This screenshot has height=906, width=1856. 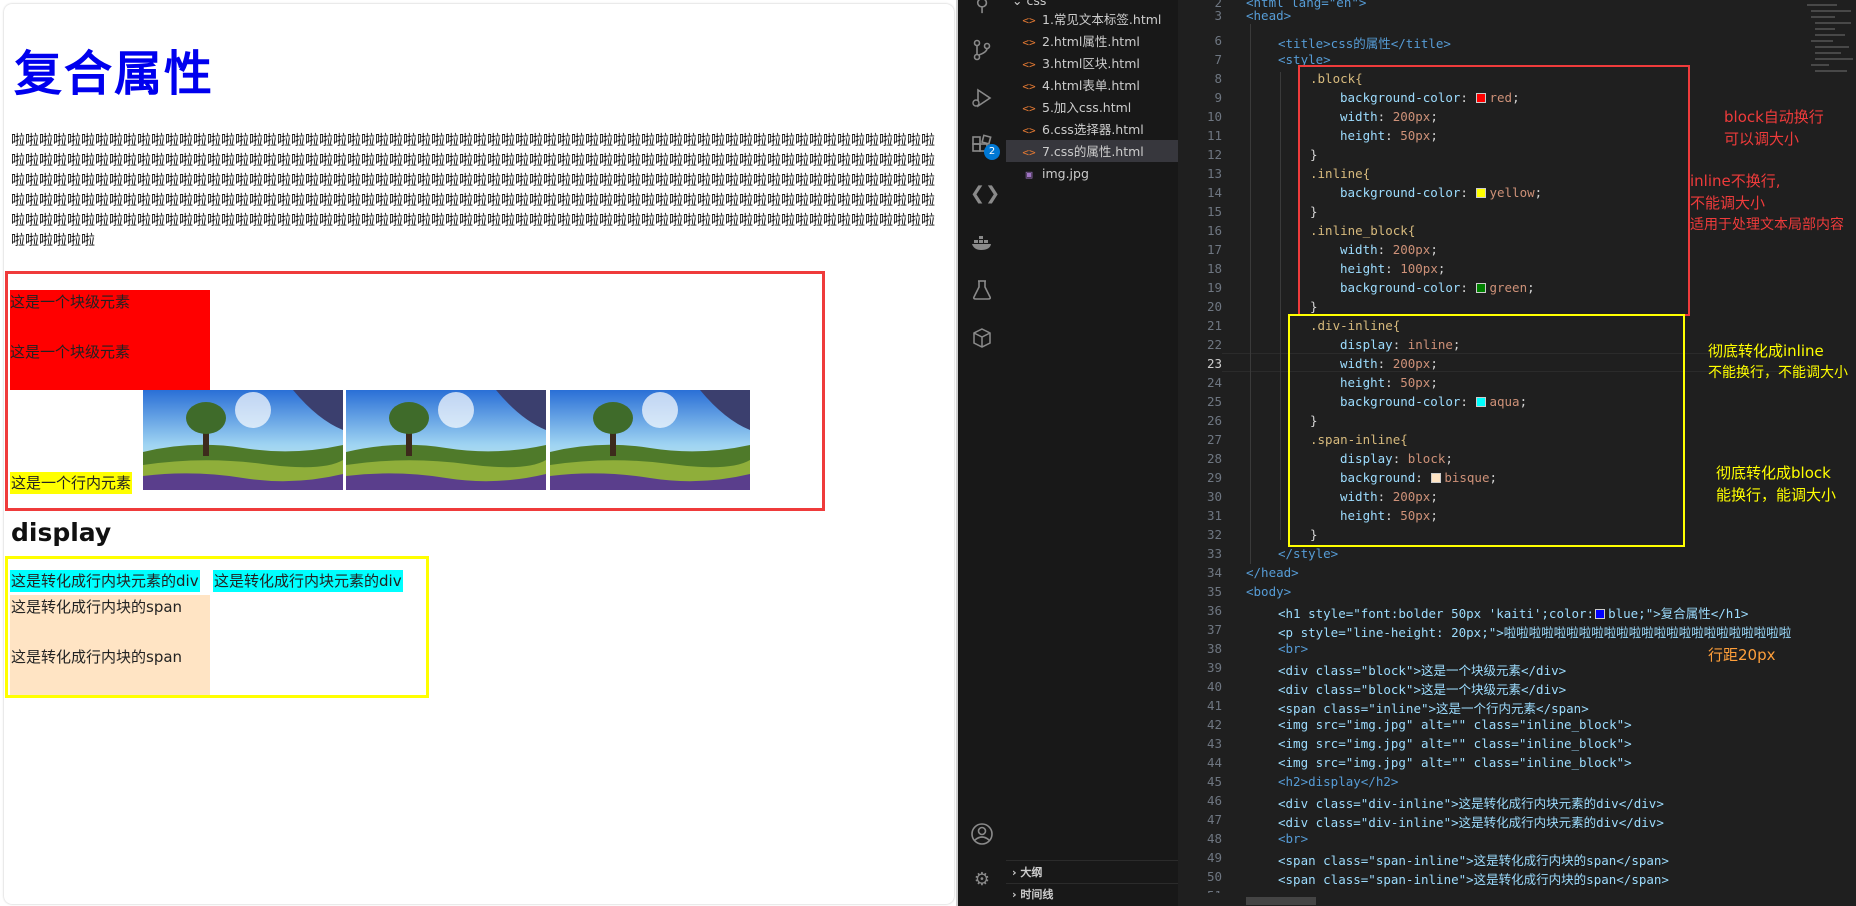 What do you see at coordinates (1735, 181) in the screenshot?
I see `annotation-text: inline不换行,` at bounding box center [1735, 181].